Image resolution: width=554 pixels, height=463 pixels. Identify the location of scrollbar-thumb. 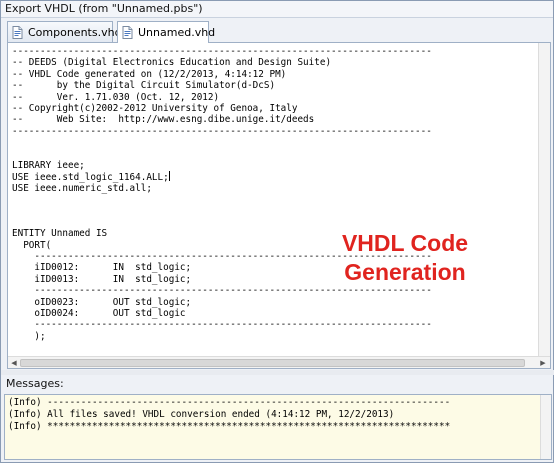
(272, 363).